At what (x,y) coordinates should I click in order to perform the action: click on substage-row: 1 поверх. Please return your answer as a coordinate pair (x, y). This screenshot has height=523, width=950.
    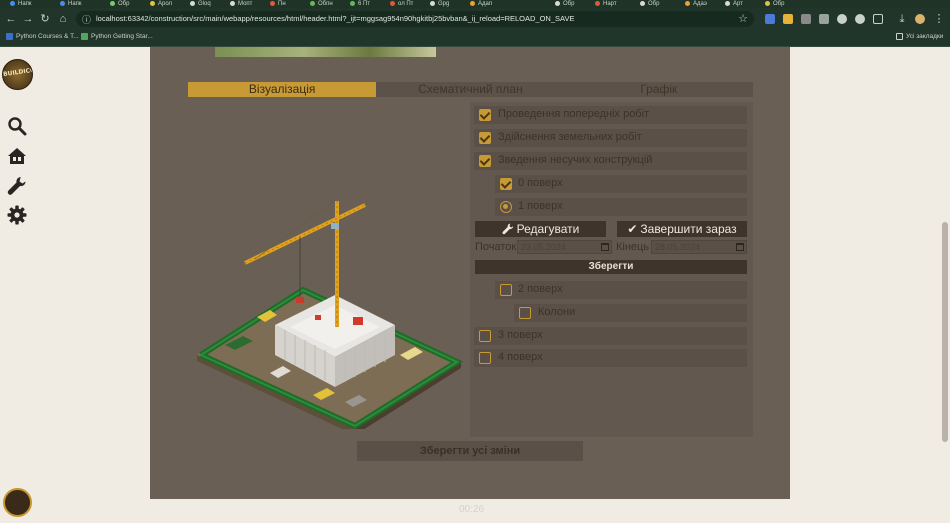
    Looking at the image, I should click on (621, 207).